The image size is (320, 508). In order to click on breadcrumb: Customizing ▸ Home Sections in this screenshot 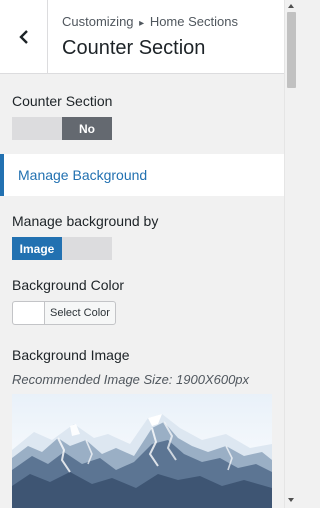, I will do `click(150, 21)`.